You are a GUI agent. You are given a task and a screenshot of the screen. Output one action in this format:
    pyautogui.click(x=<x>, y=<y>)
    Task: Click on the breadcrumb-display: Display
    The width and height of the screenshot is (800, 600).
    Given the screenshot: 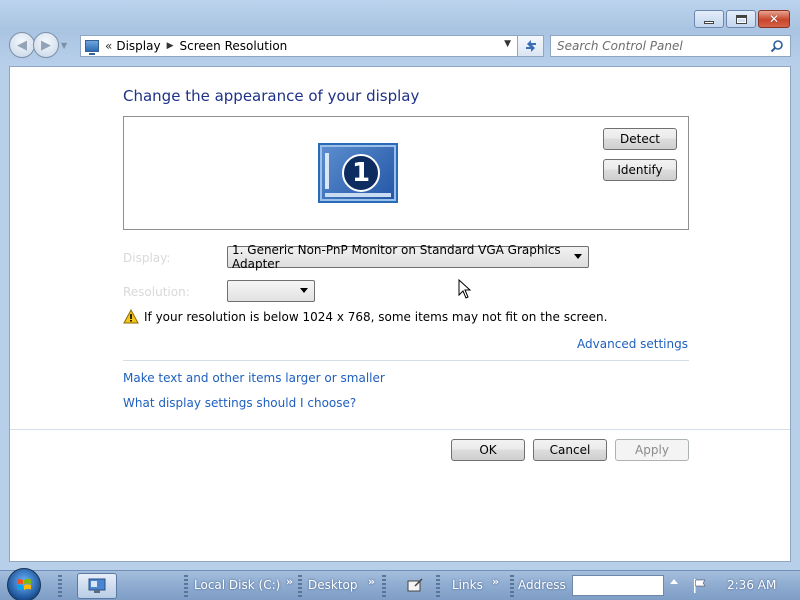 What is the action you would take?
    pyautogui.click(x=138, y=46)
    